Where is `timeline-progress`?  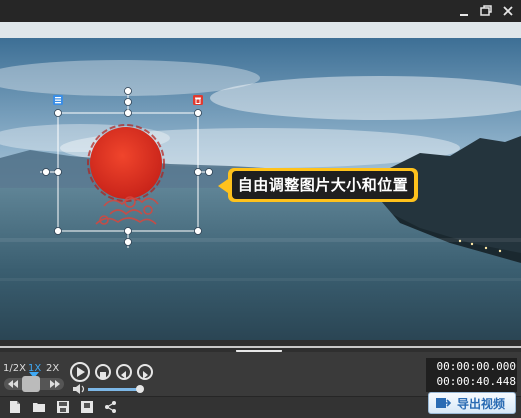 timeline-progress is located at coordinates (260, 347).